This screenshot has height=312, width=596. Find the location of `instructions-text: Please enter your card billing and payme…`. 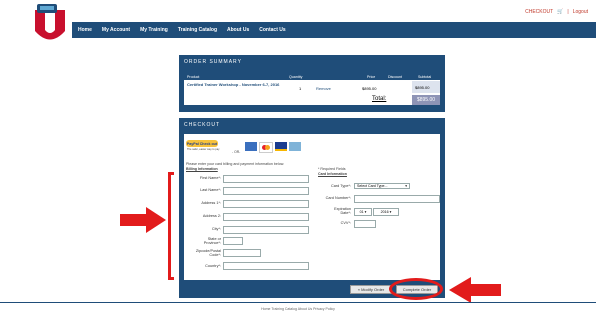

instructions-text: Please enter your card billing and payme… is located at coordinates (235, 164).